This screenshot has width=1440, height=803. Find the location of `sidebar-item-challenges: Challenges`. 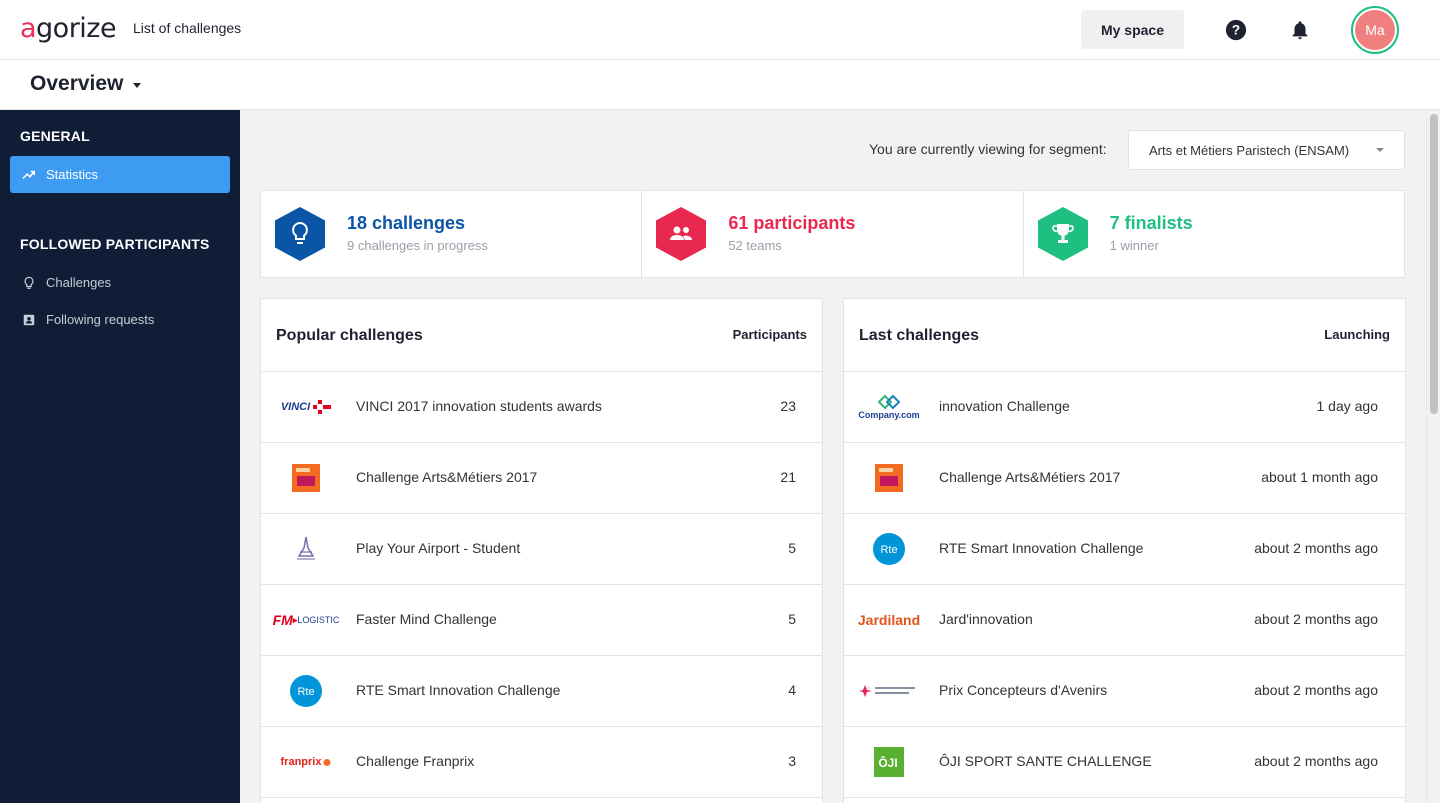

sidebar-item-challenges: Challenges is located at coordinates (120, 282).